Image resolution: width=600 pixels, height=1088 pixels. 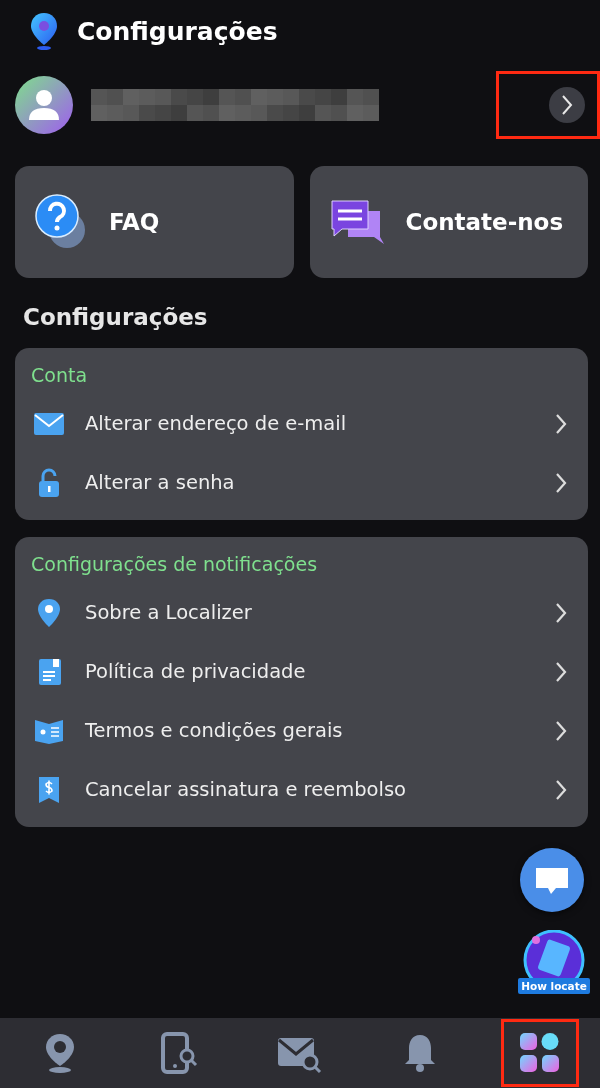 What do you see at coordinates (116, 317) in the screenshot?
I see `section-heading: Configurações` at bounding box center [116, 317].